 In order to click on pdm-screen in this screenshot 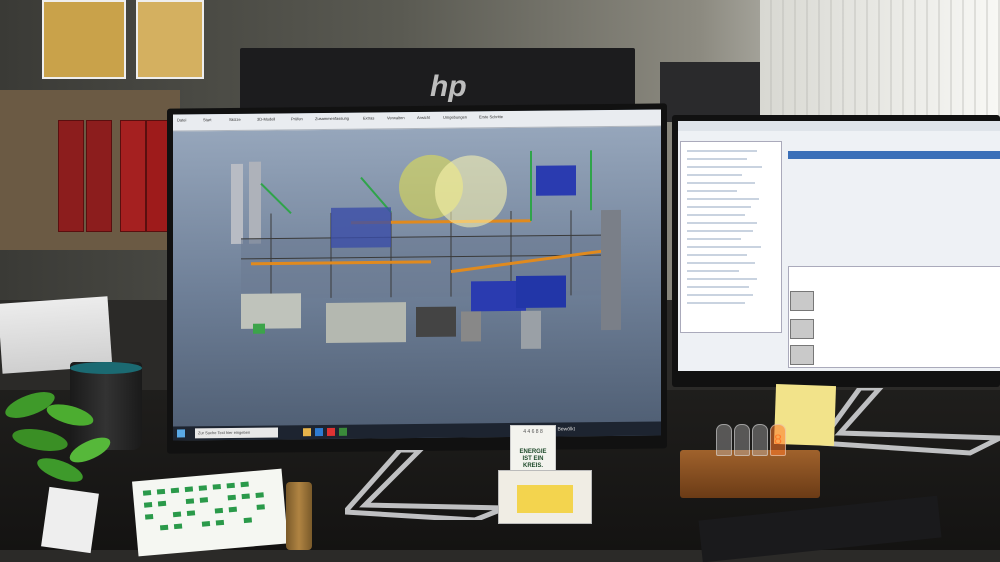, I will do `click(839, 246)`.